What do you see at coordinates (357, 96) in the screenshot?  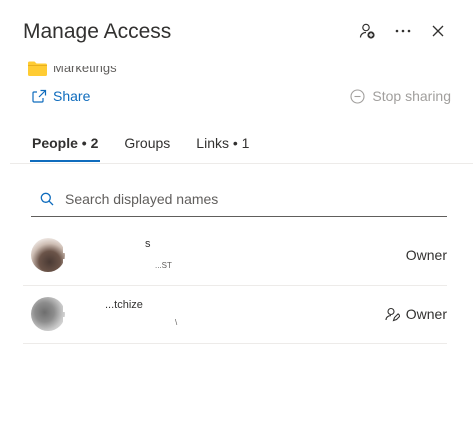 I see `stop-sharing-icon` at bounding box center [357, 96].